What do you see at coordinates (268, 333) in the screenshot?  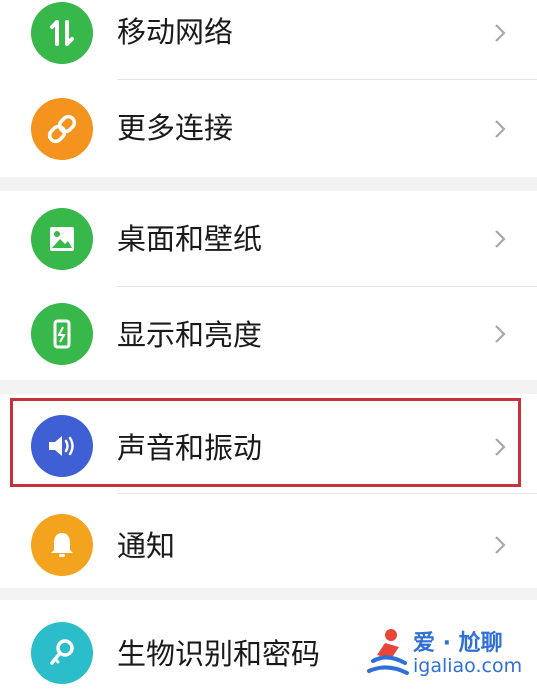 I see `settings-item-display-brightness: 显示和亮度` at bounding box center [268, 333].